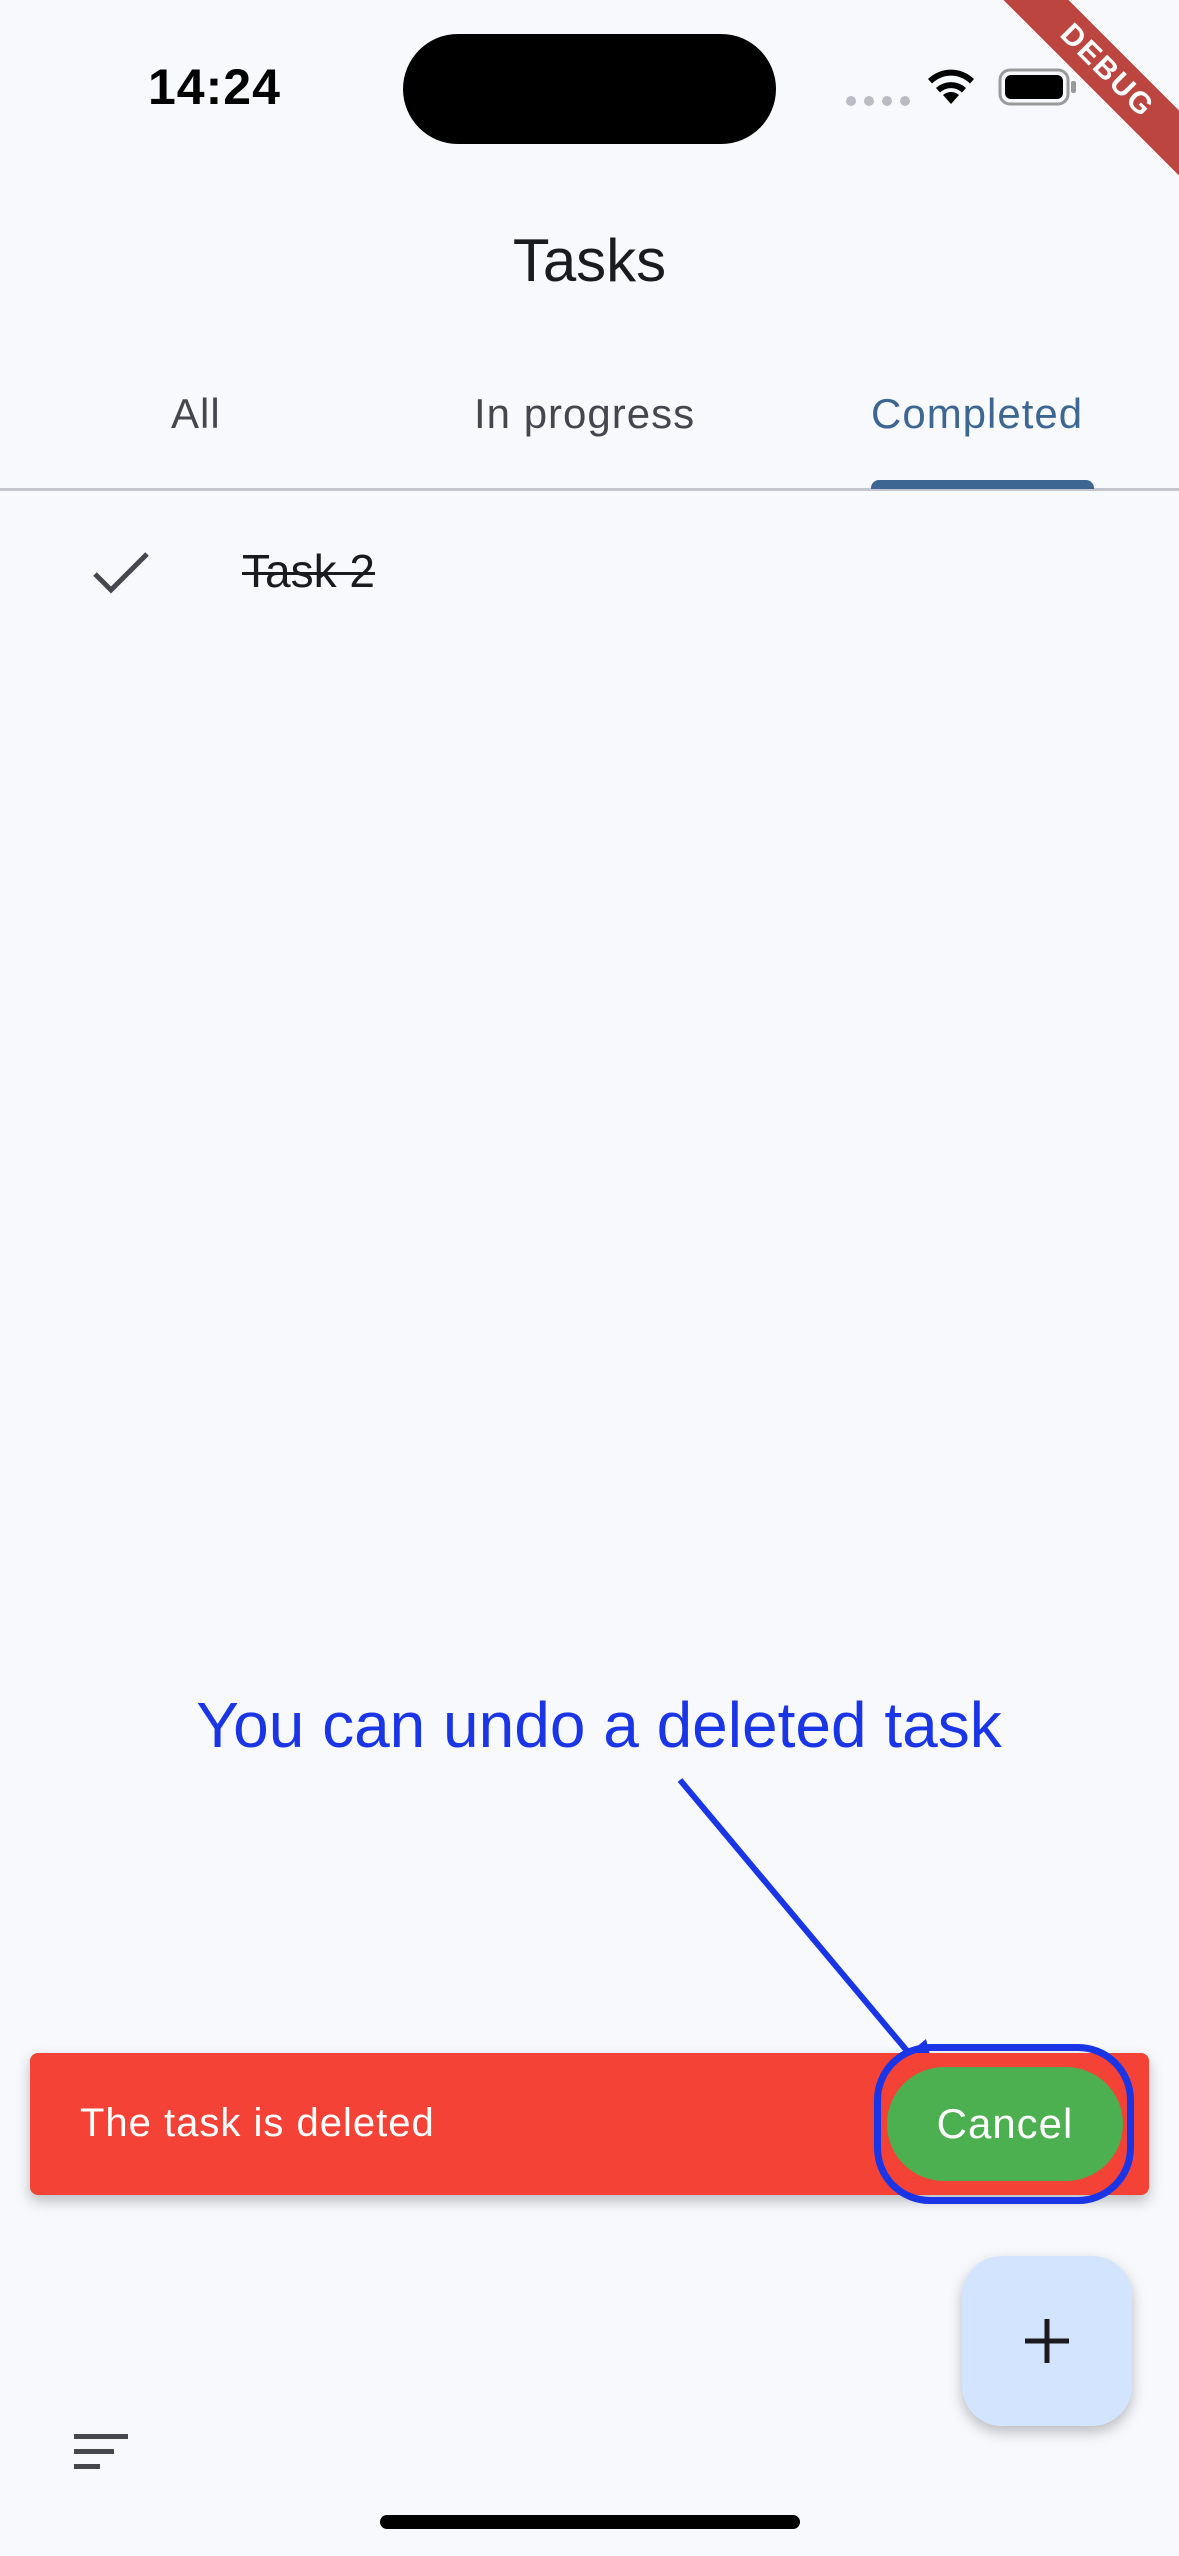  I want to click on plus-icon, so click(1047, 2341).